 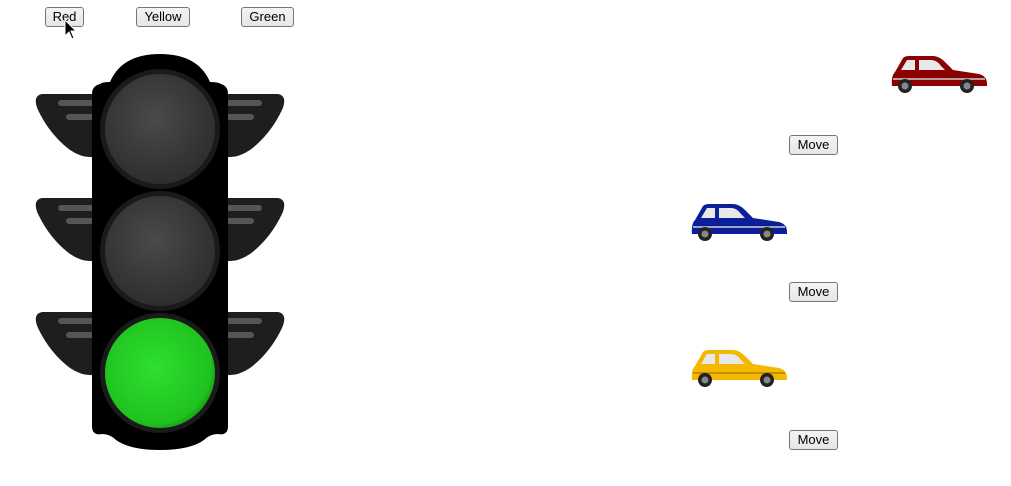 I want to click on move-blue-car-button: Move, so click(x=813, y=292).